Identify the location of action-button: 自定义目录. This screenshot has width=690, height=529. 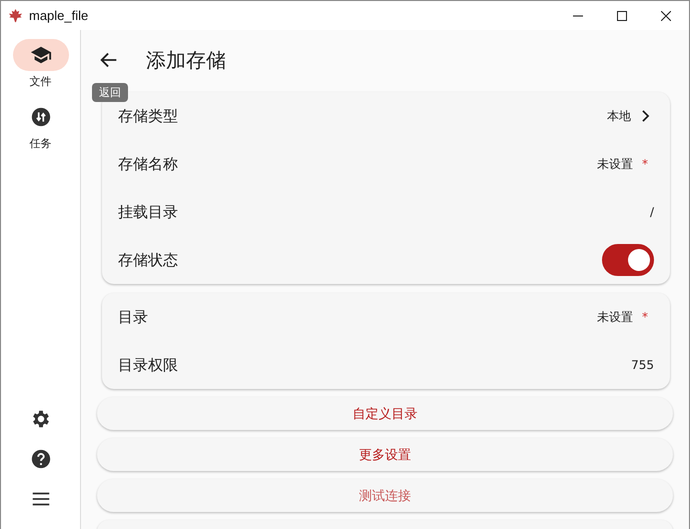
(385, 413).